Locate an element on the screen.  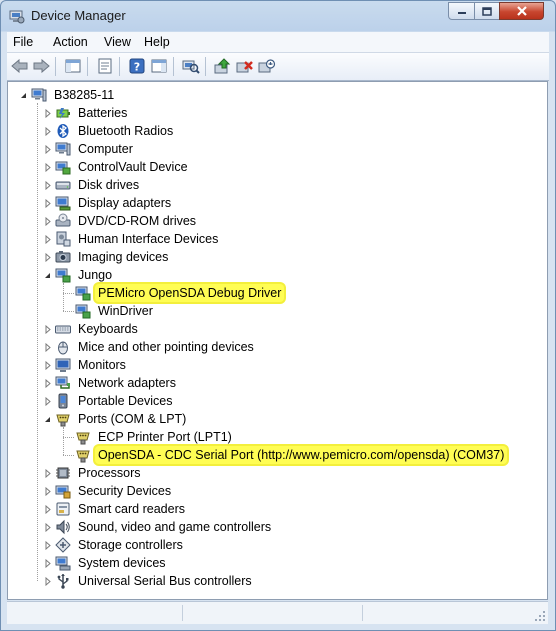
maximize-button is located at coordinates (487, 11).